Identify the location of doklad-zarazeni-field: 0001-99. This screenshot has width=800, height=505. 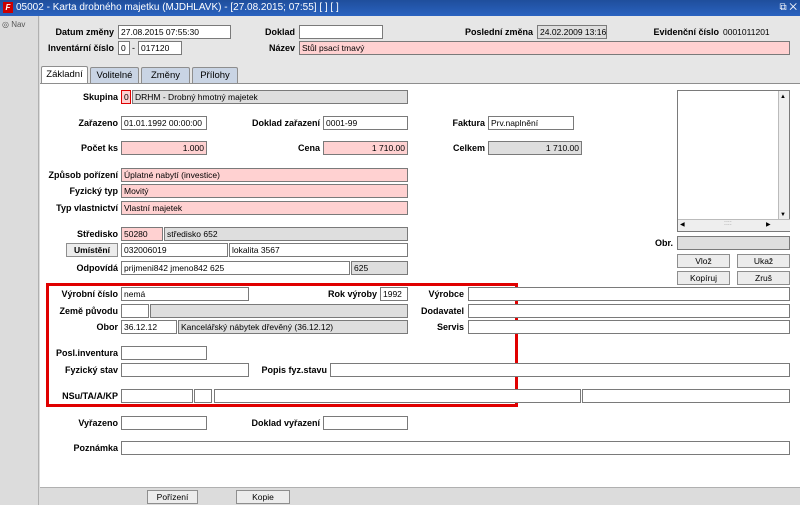
(365, 123).